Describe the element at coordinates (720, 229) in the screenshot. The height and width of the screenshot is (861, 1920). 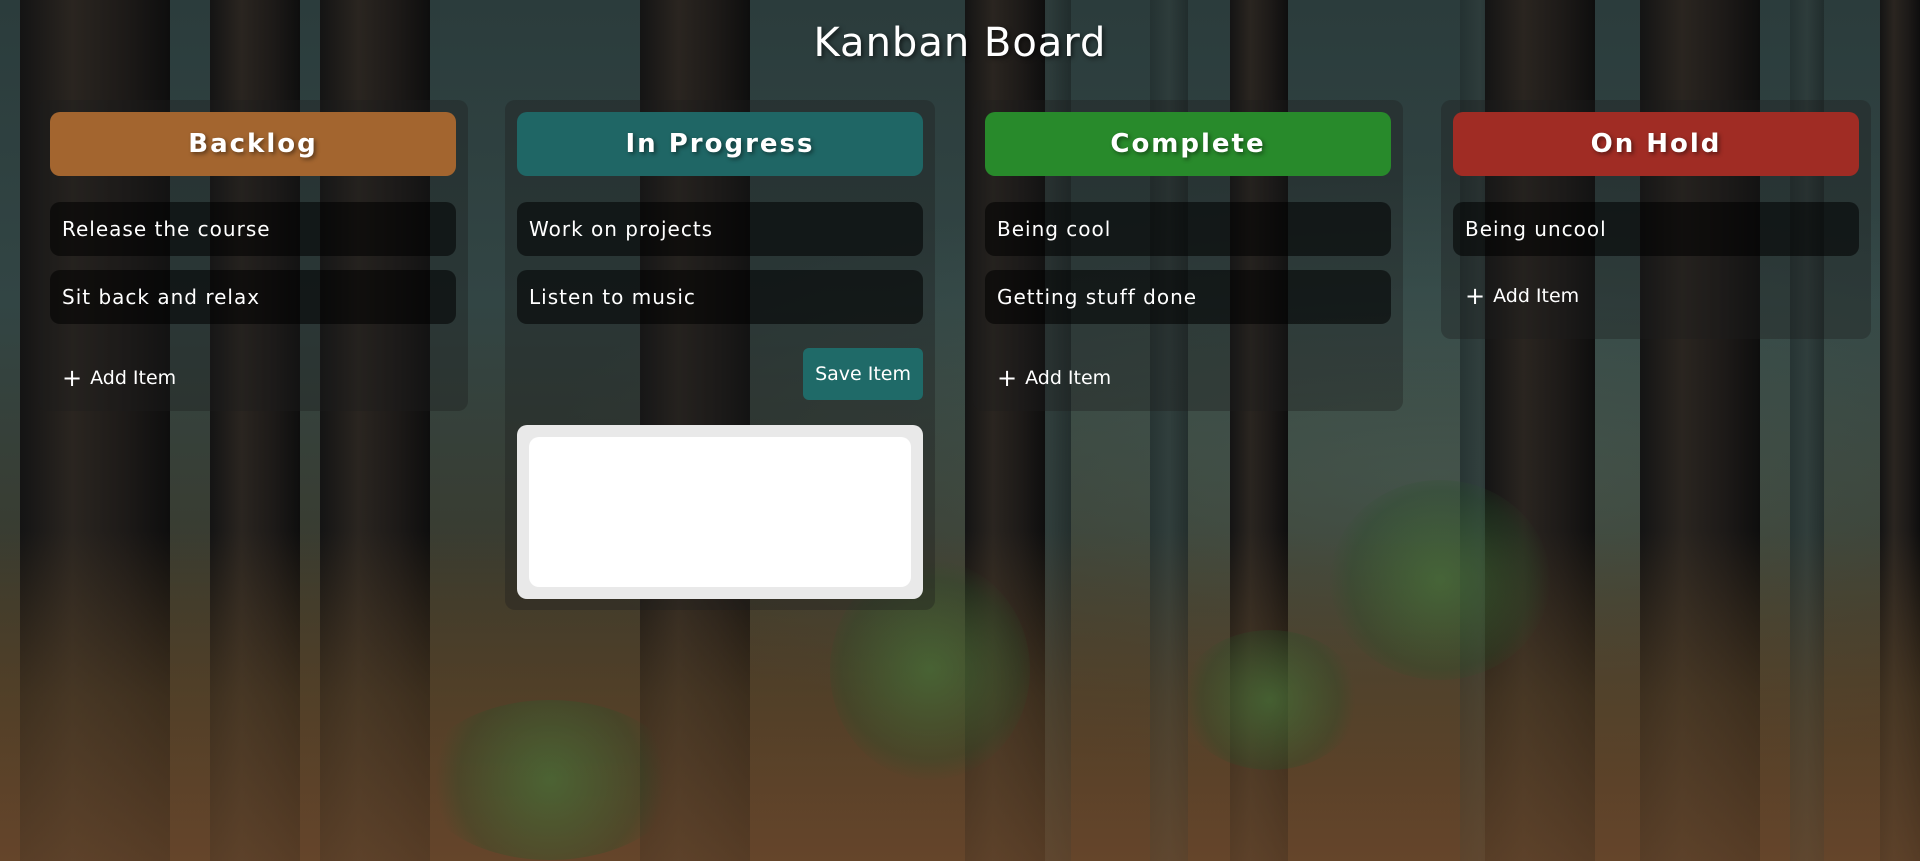
I see `list-item: Work on projects` at that location.